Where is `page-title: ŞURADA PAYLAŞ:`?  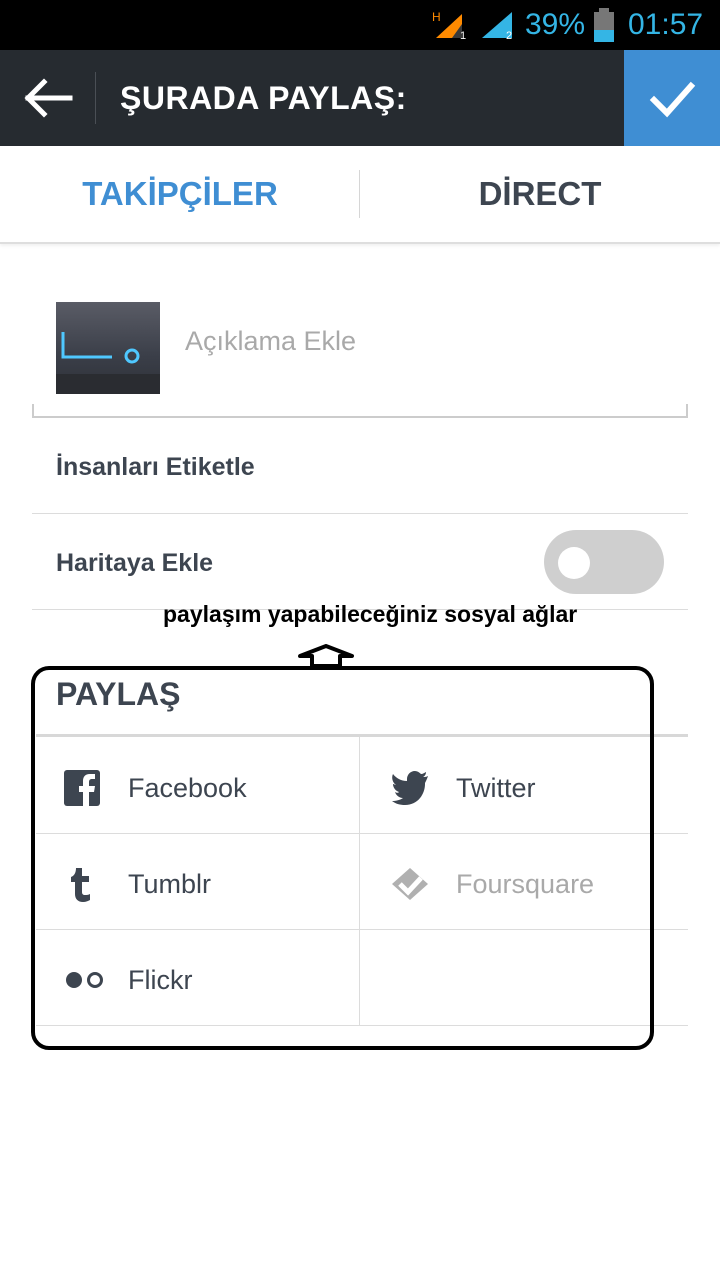 page-title: ŞURADA PAYLAŞ: is located at coordinates (263, 98).